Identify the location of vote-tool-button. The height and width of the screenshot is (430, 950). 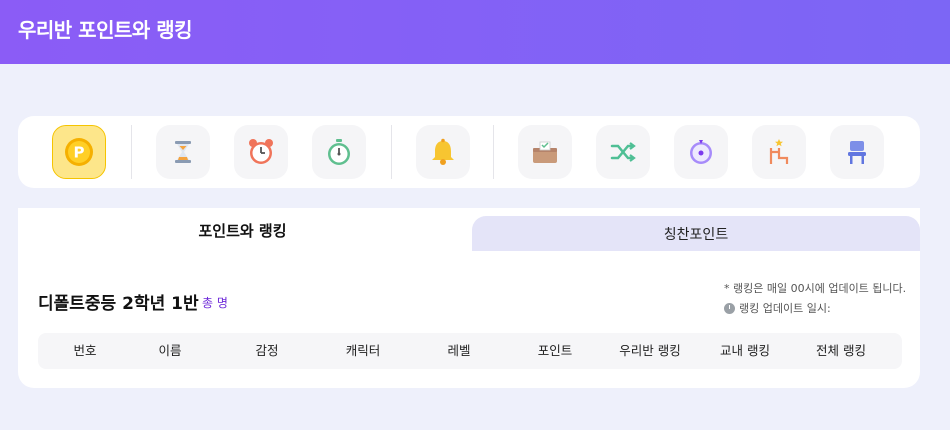
(545, 152).